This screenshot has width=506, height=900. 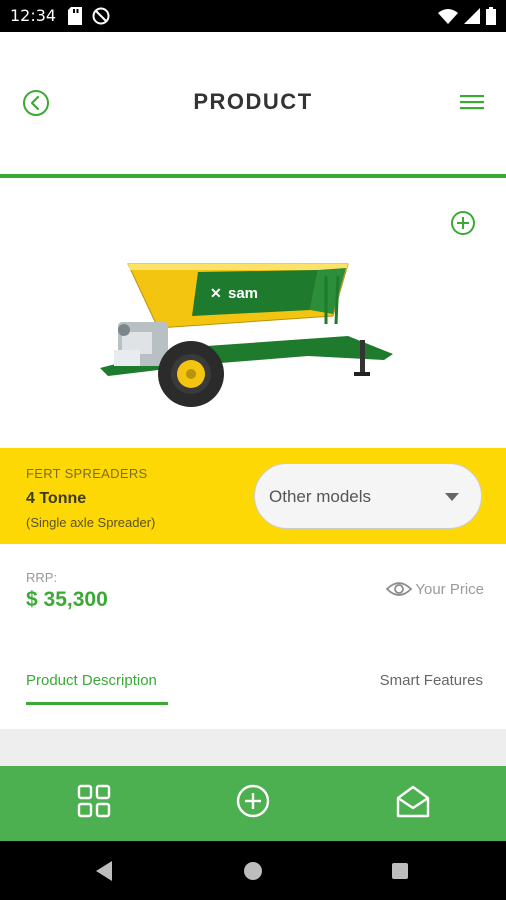 I want to click on page-title: PRODUCT, so click(x=253, y=101).